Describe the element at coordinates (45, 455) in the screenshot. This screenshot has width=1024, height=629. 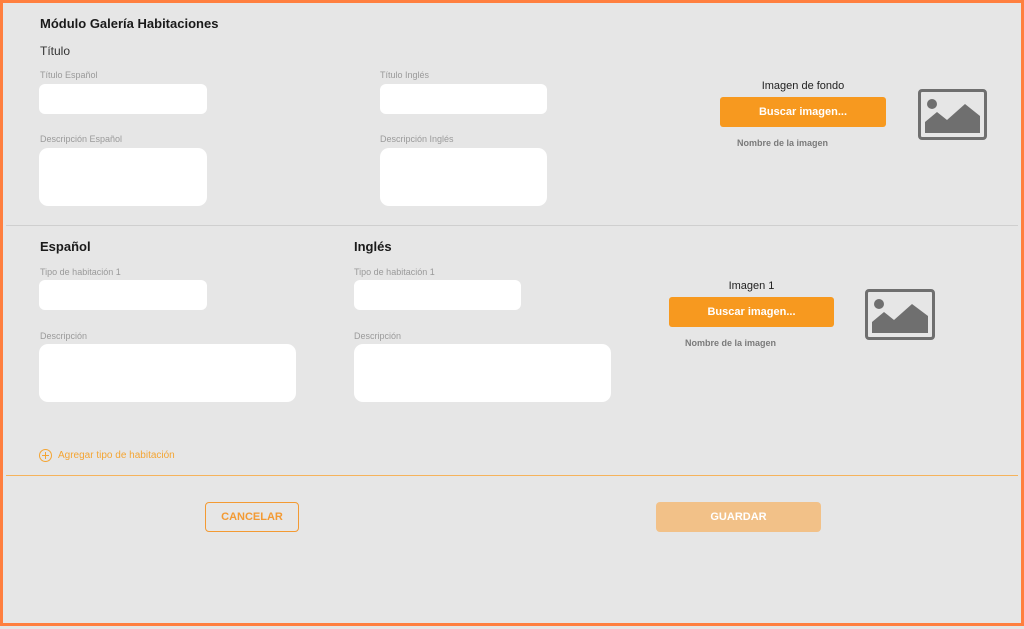
I see `plus-circle-icon` at that location.